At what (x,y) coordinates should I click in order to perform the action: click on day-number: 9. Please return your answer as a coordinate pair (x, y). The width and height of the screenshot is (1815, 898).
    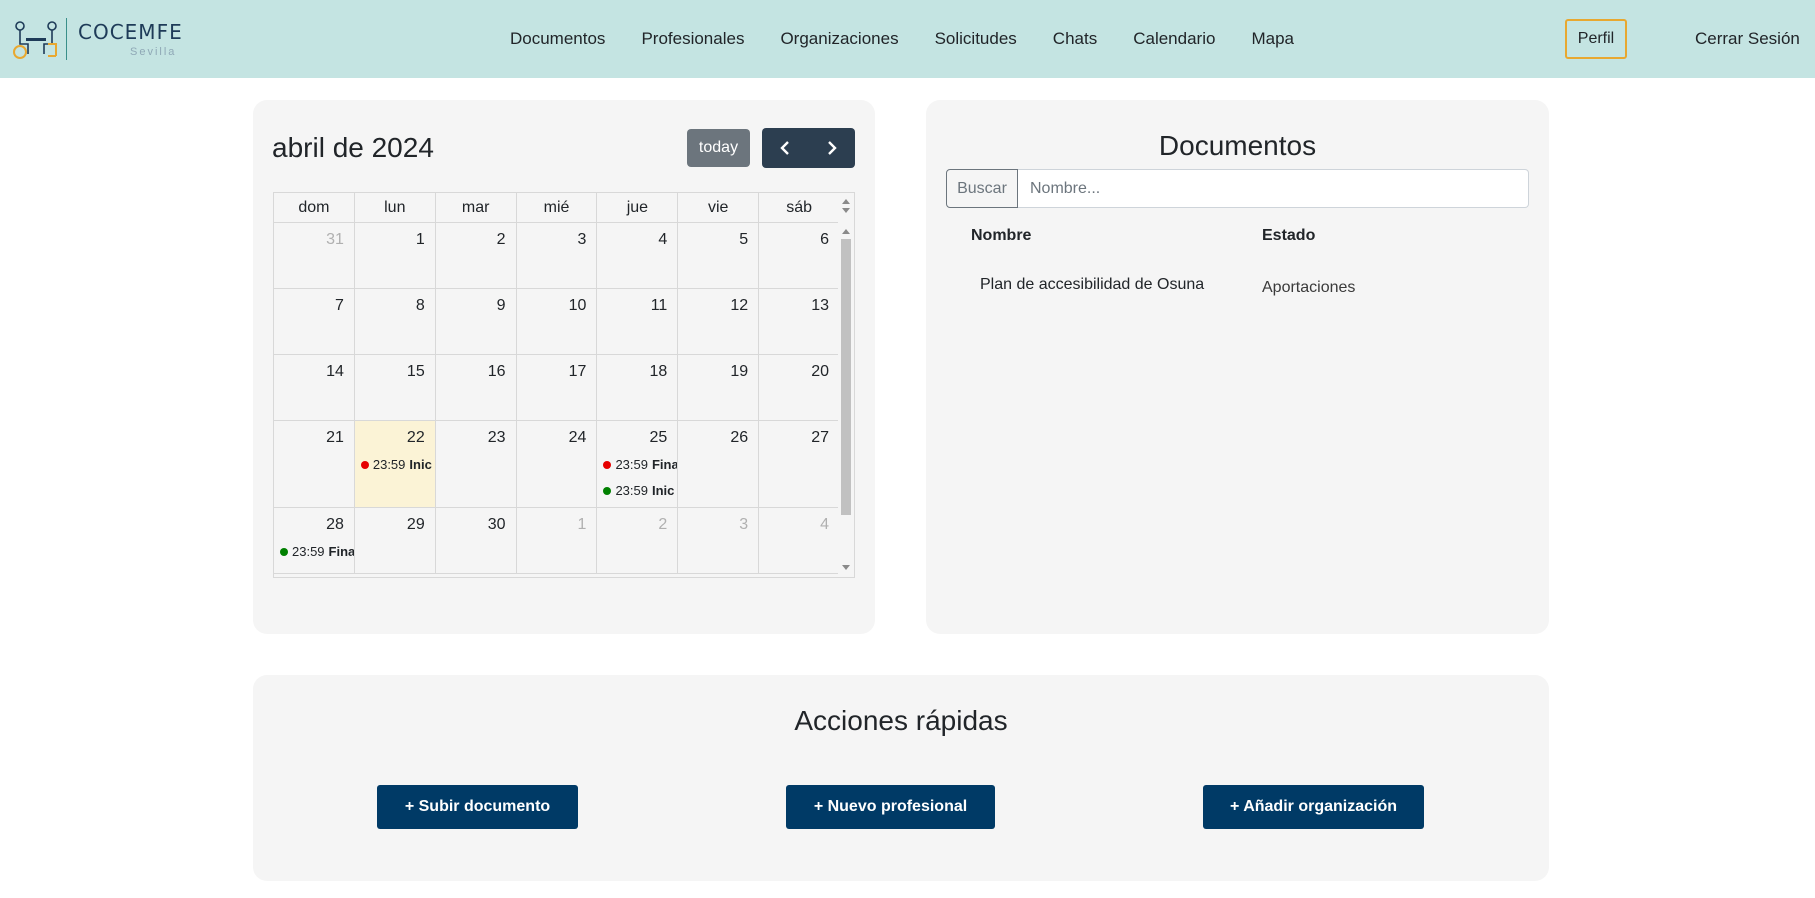
    Looking at the image, I should click on (501, 306).